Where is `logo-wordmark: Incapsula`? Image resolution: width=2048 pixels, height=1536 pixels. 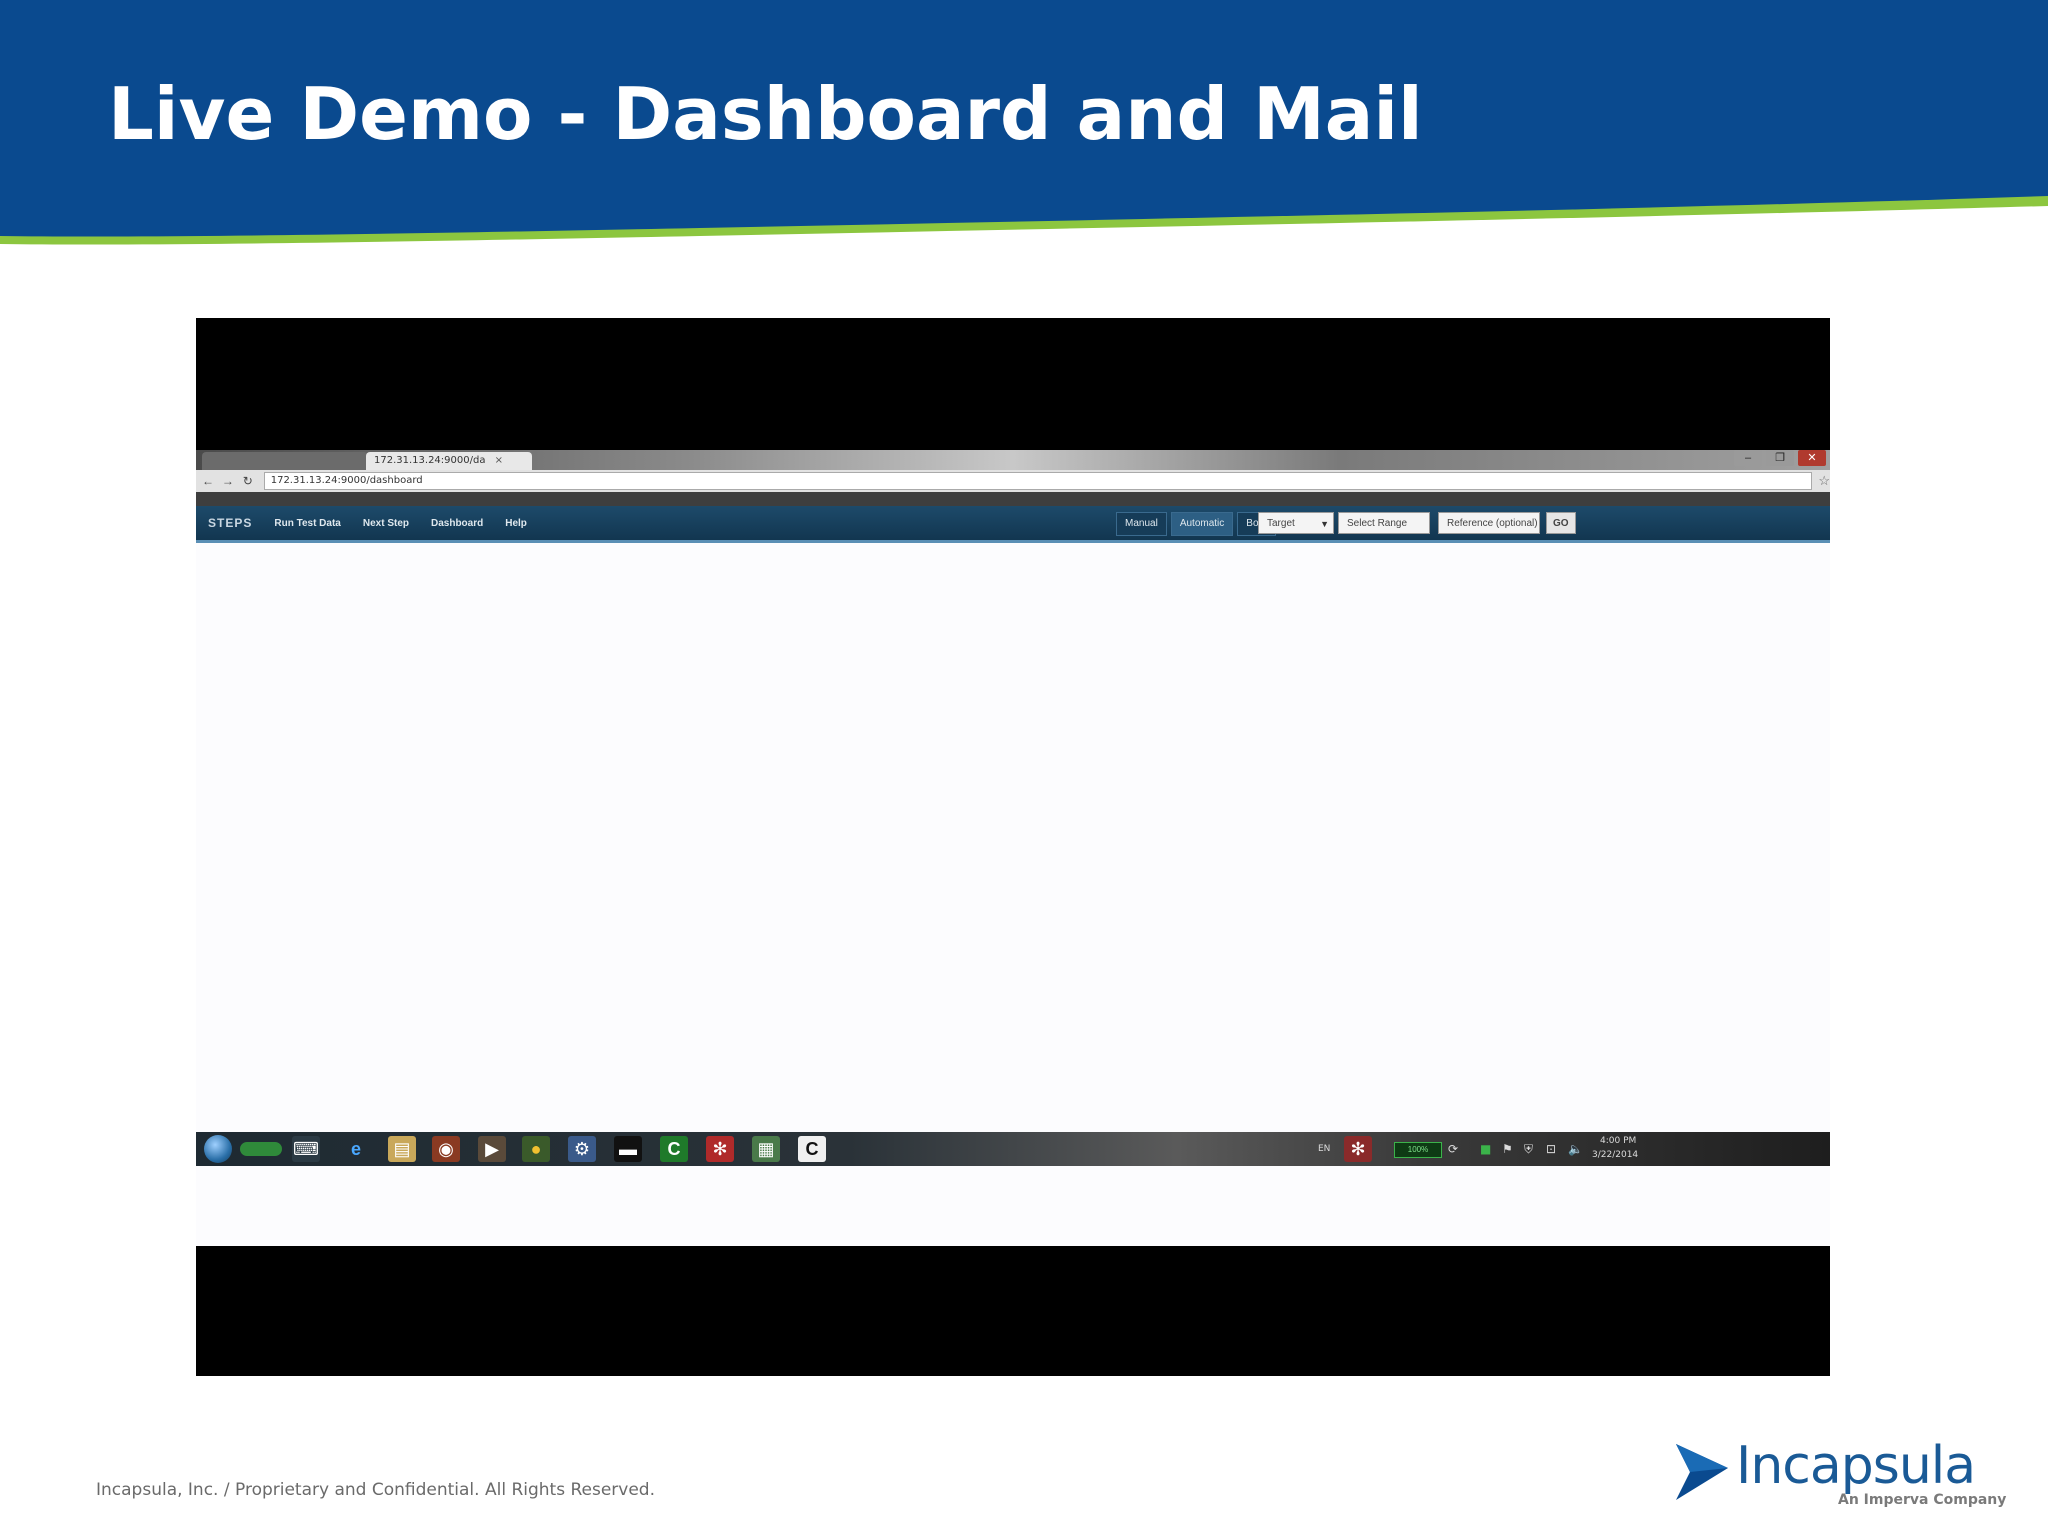
logo-wordmark: Incapsula is located at coordinates (1856, 1466).